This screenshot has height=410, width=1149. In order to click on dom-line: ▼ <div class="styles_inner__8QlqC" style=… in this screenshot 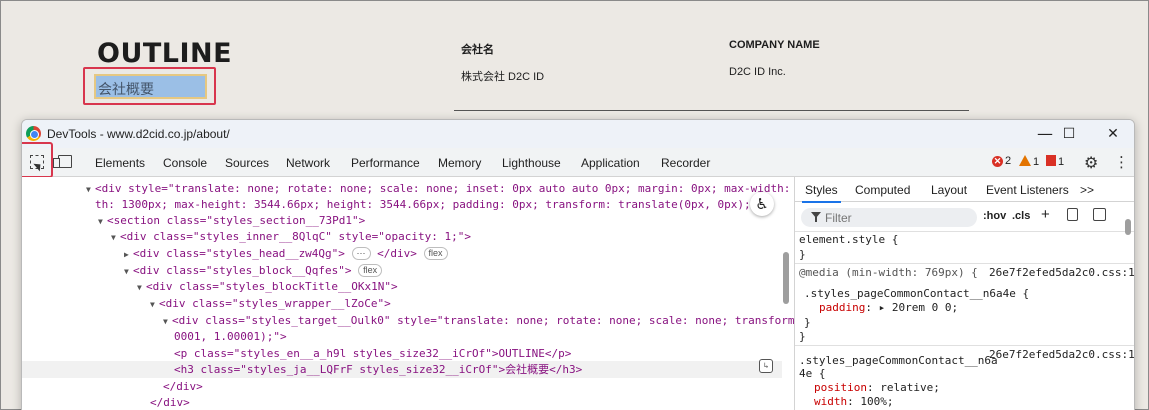, I will do `click(291, 237)`.